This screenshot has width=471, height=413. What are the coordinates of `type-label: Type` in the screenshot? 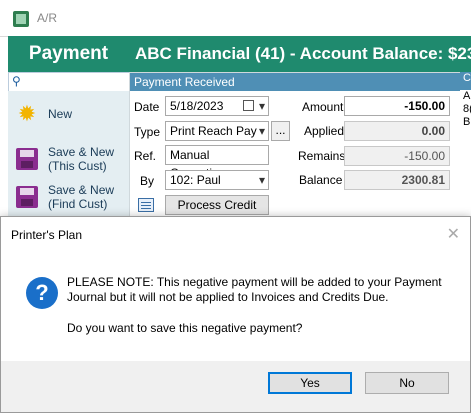 It's located at (147, 132).